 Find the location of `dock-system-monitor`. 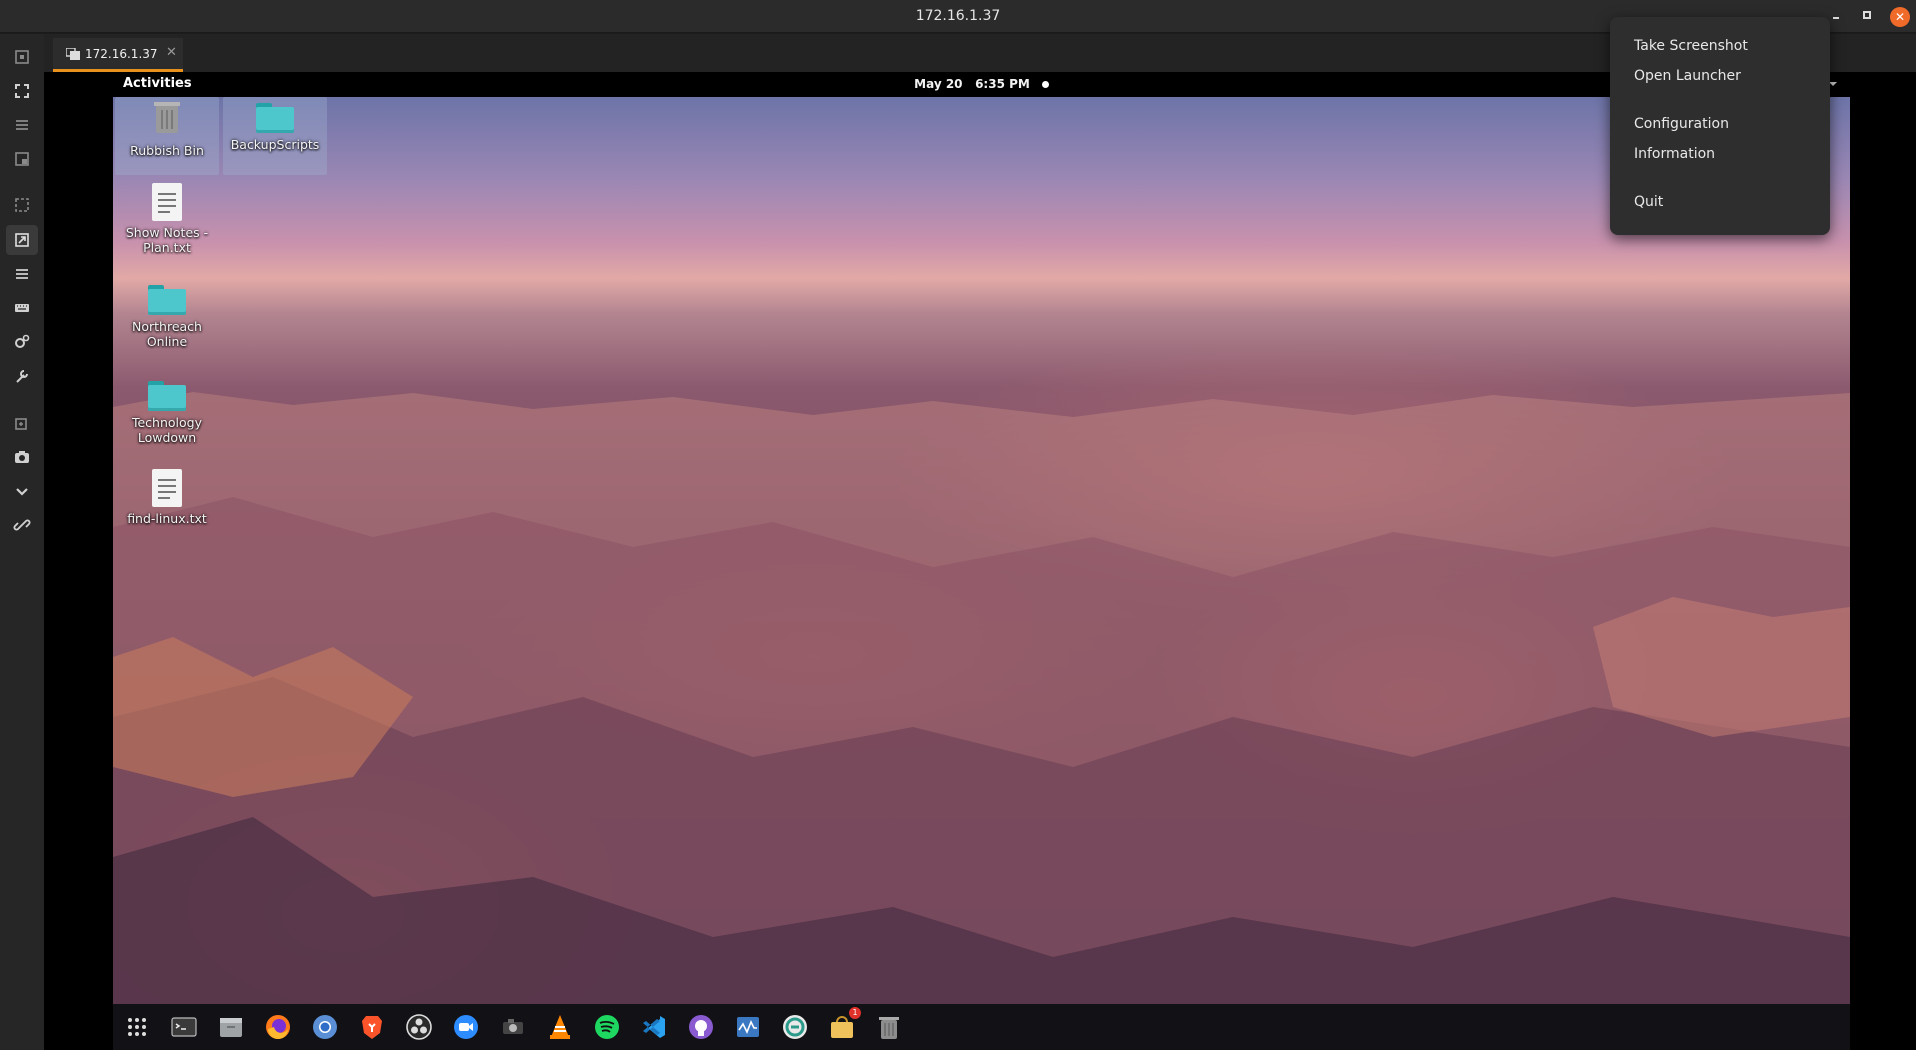

dock-system-monitor is located at coordinates (748, 1027).